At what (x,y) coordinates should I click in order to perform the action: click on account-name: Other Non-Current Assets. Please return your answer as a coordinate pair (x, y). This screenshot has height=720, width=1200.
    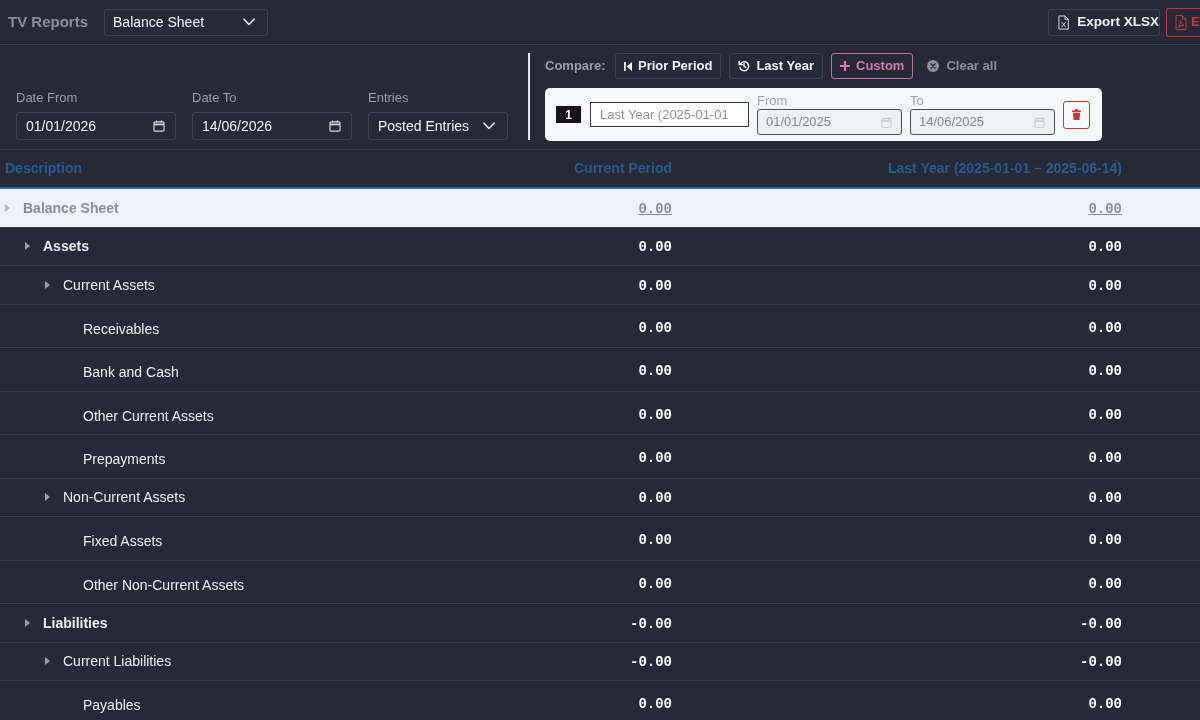
    Looking at the image, I should click on (164, 585).